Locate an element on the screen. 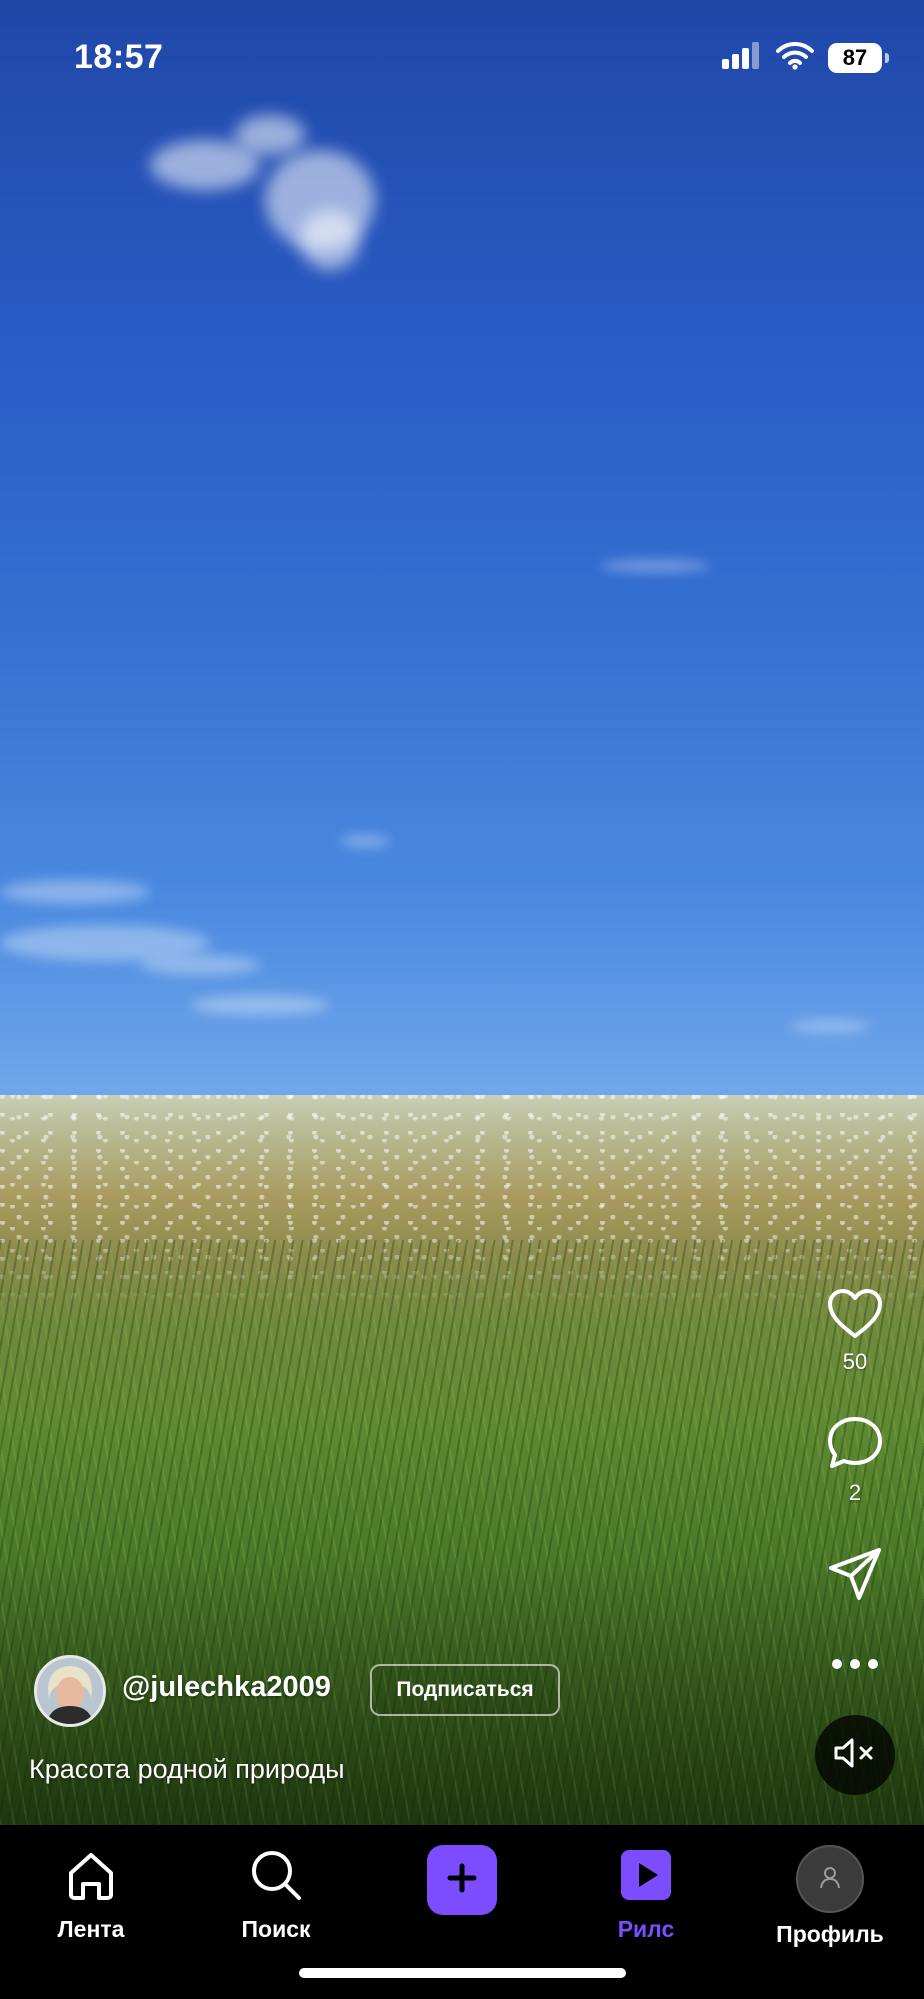  share-button is located at coordinates (855, 1576).